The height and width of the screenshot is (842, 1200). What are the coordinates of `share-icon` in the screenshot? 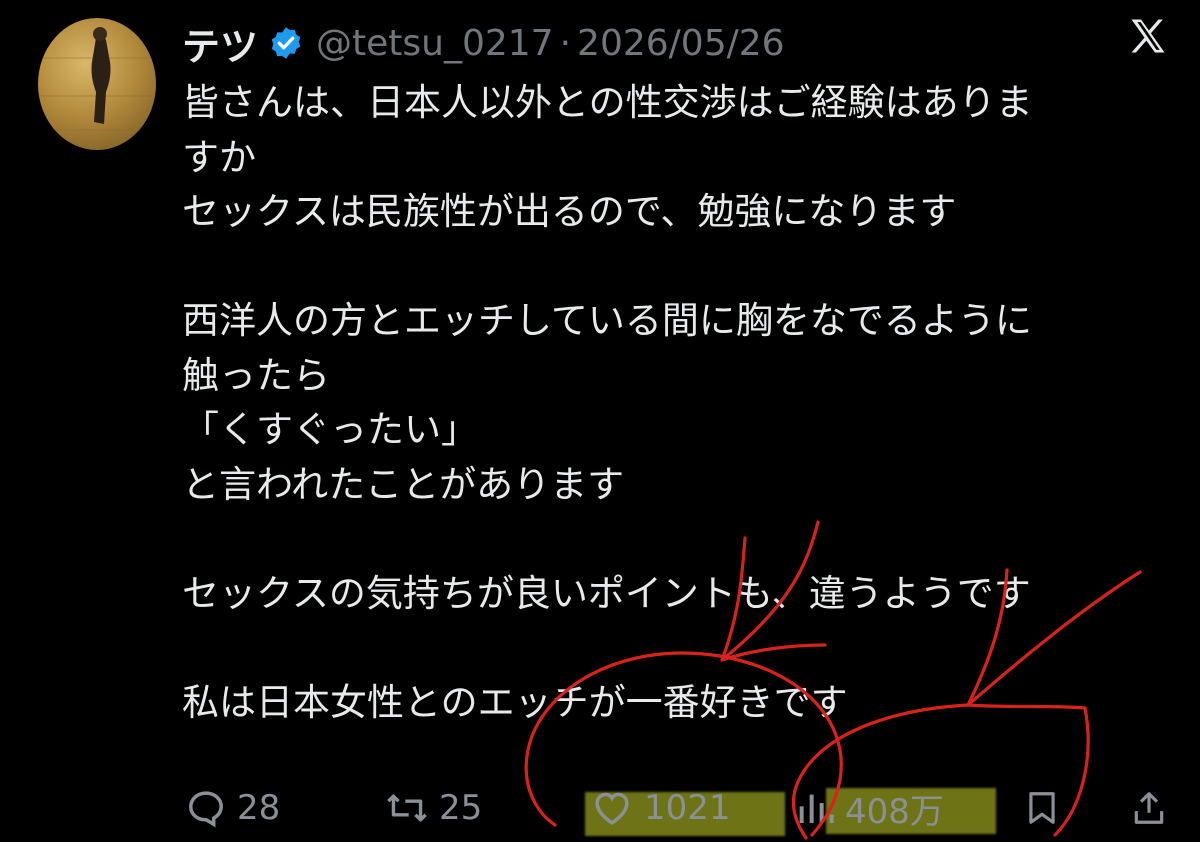 It's located at (1149, 808).